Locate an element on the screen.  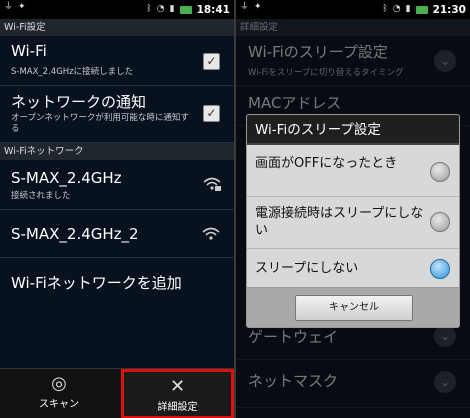
sleep-option-never: スリープにしない is located at coordinates (353, 269).